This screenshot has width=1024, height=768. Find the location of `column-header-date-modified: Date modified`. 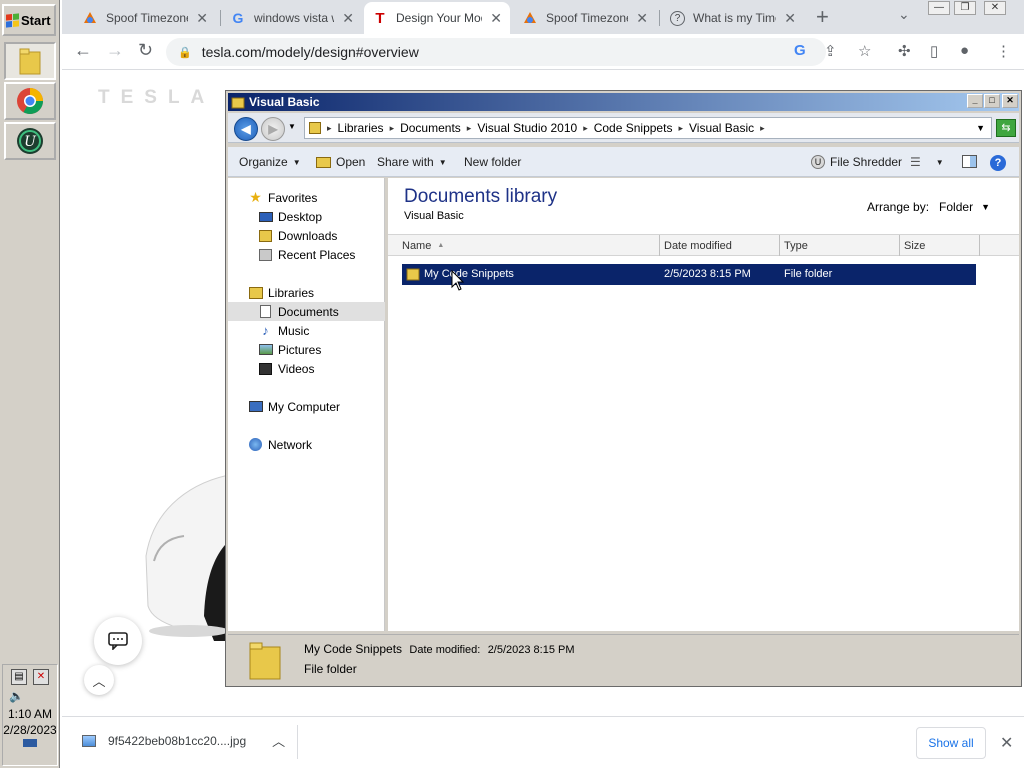

column-header-date-modified: Date modified is located at coordinates (720, 245).